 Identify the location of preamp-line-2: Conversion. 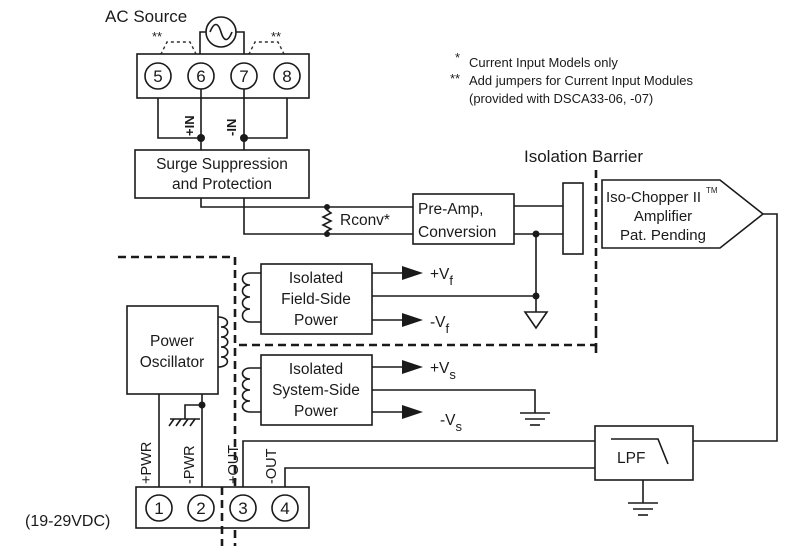
(457, 232).